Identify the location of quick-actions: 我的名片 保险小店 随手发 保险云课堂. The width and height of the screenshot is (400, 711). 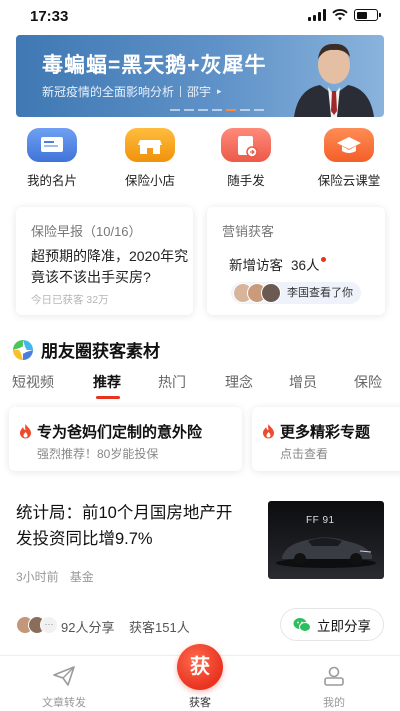
(200, 158).